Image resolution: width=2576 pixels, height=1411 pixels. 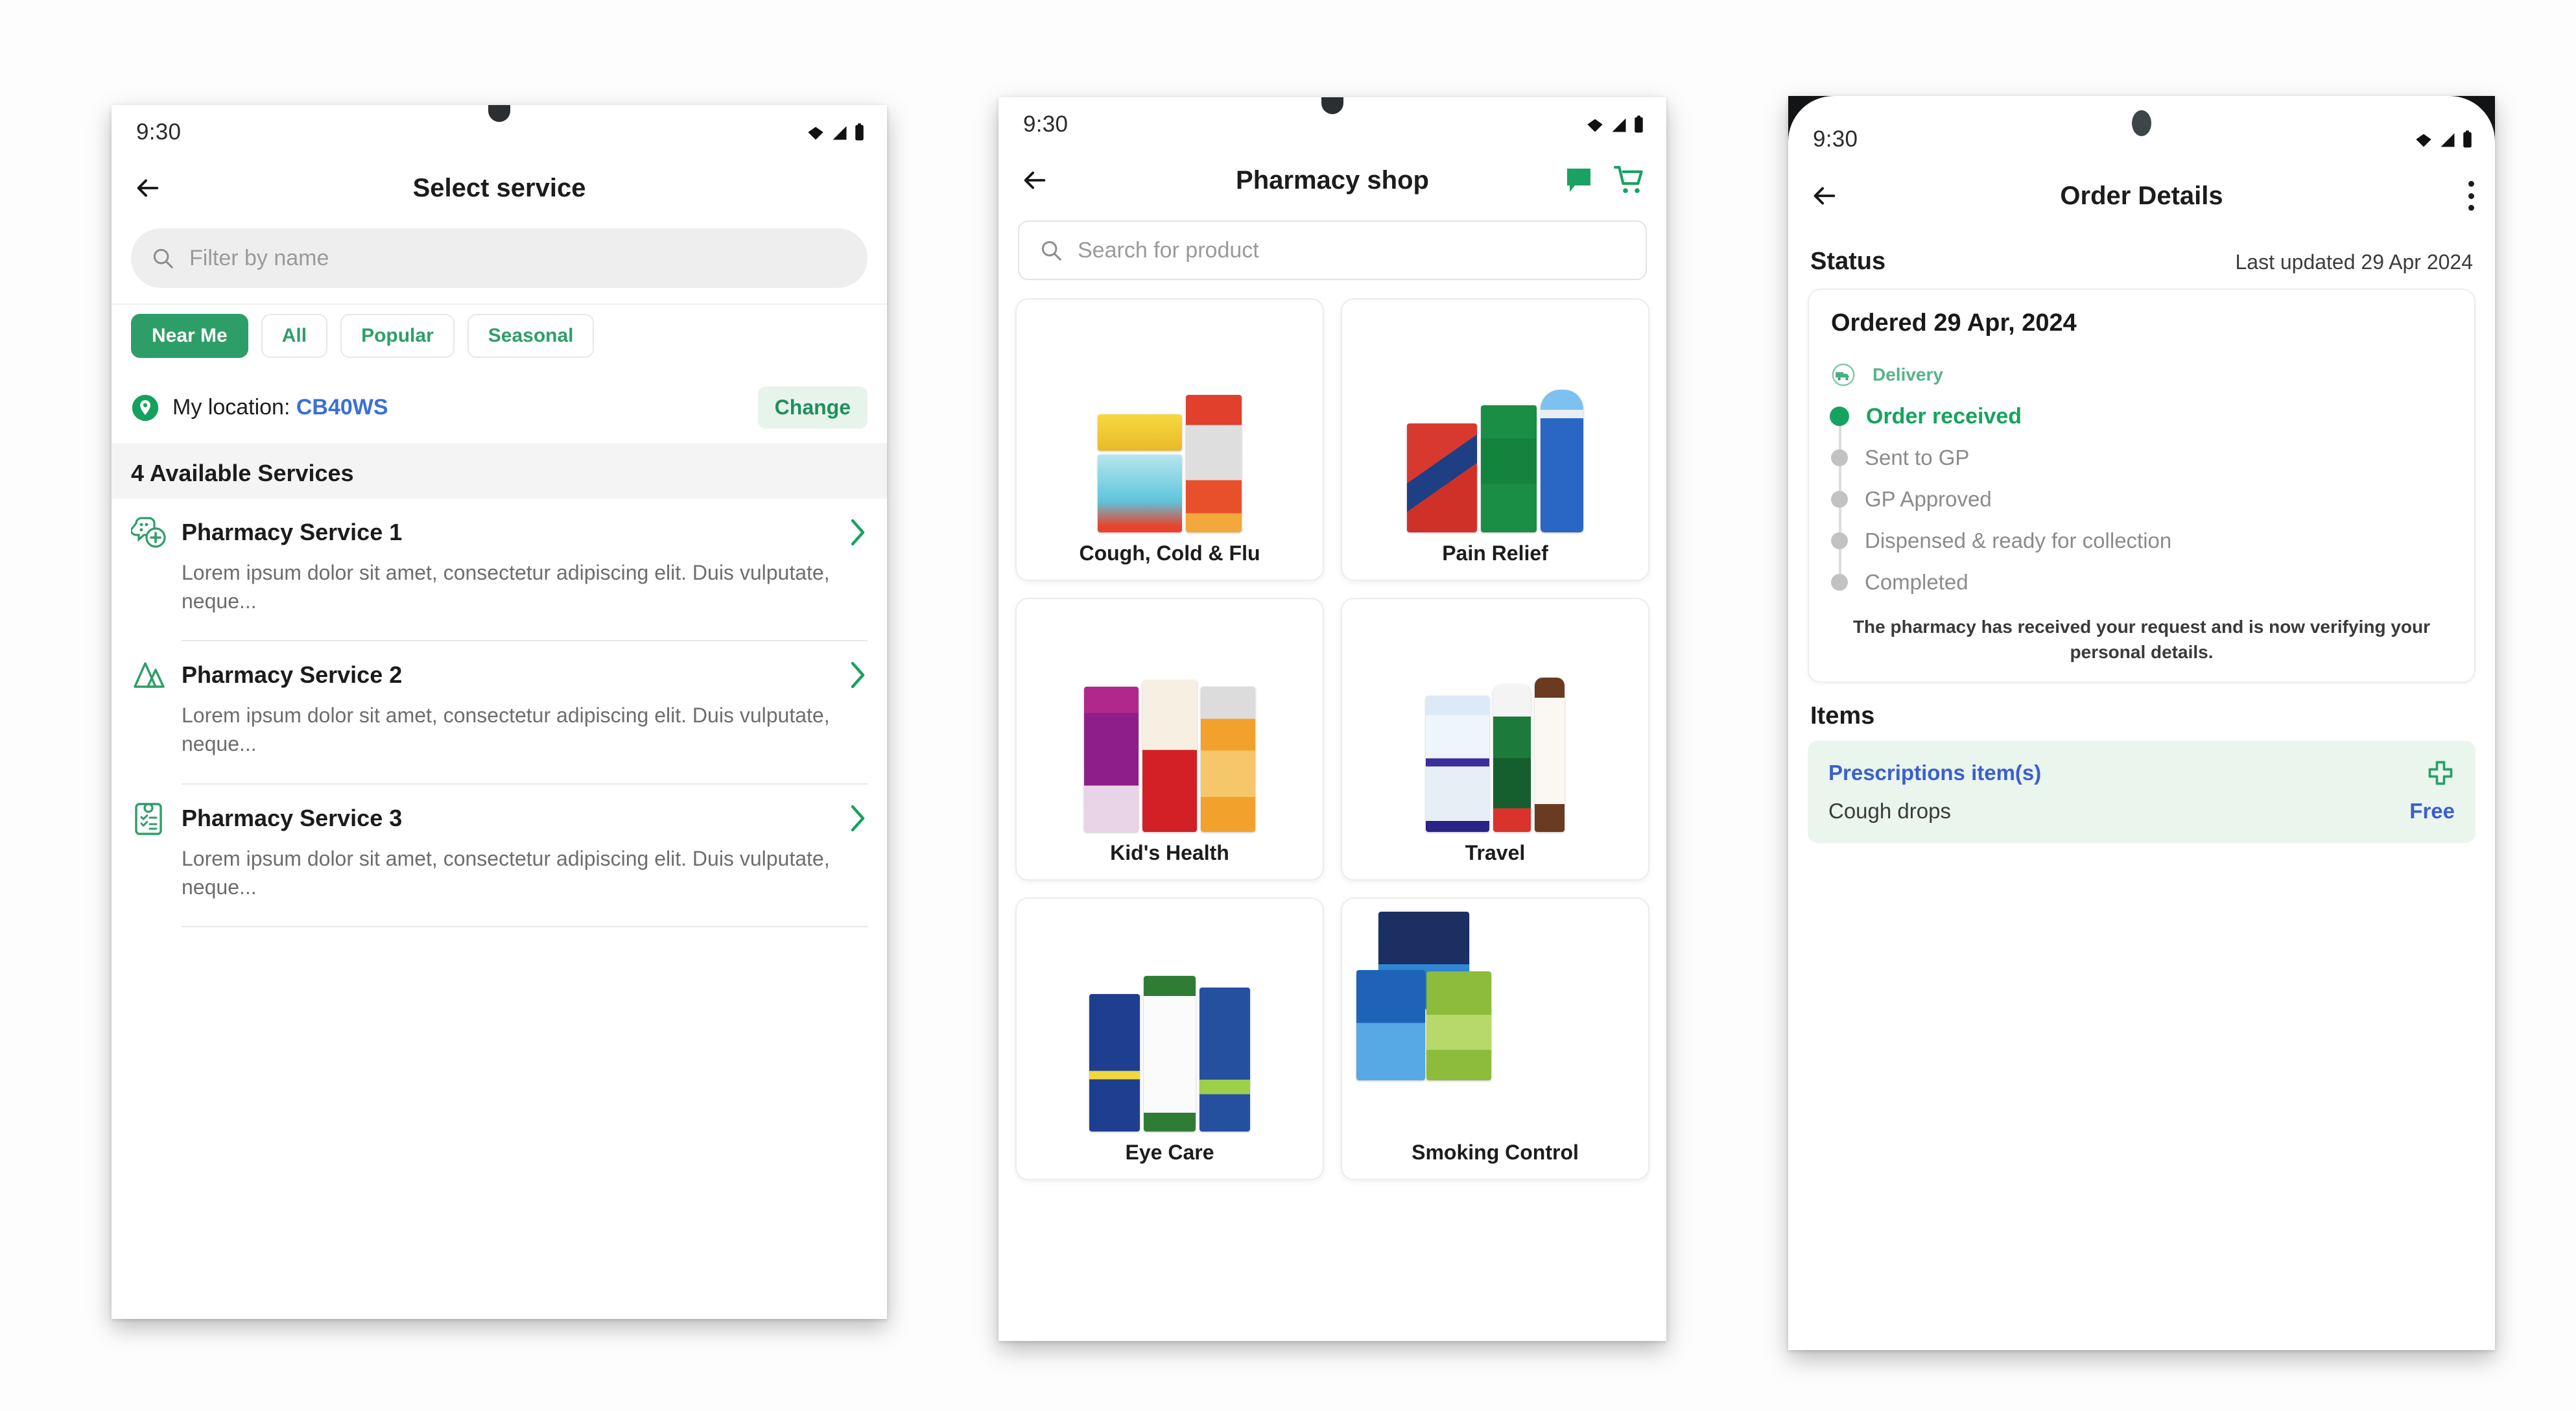 What do you see at coordinates (499, 675) in the screenshot?
I see `service-row-header: Pharmacy Service 2` at bounding box center [499, 675].